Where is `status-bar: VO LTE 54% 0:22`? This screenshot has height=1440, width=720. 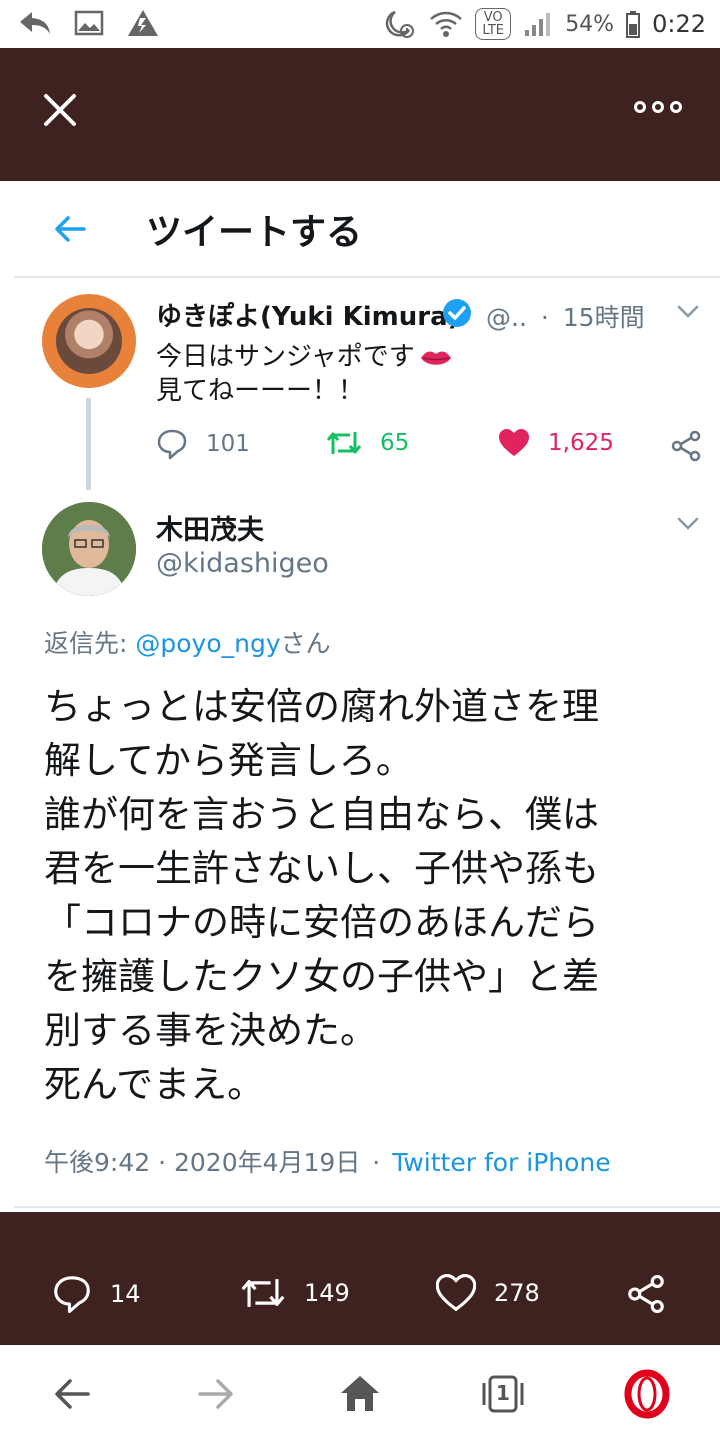
status-bar: VO LTE 54% 0:22 is located at coordinates (360, 24).